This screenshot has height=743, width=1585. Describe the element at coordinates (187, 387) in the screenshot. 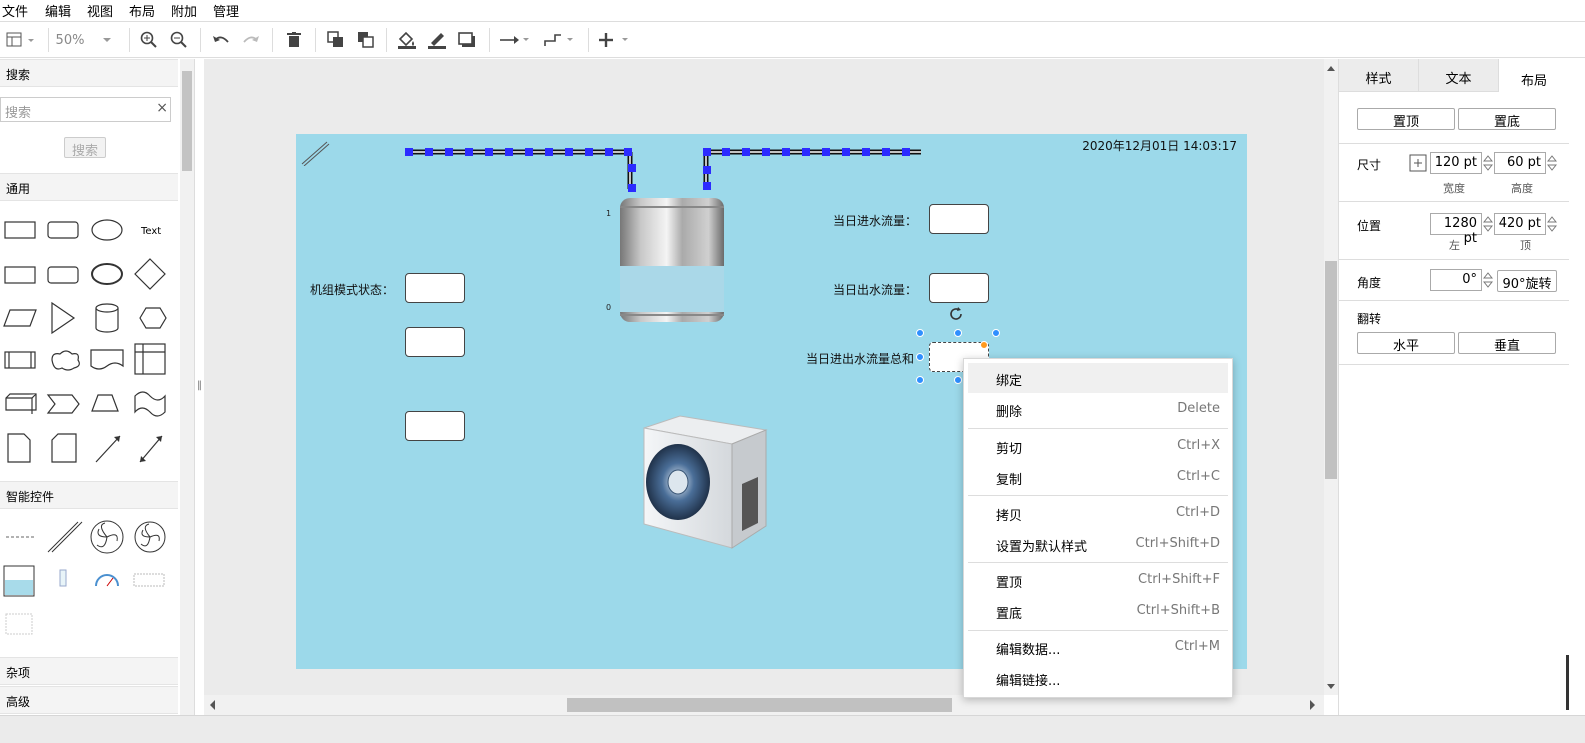

I see `sidebar-scrollbar` at that location.